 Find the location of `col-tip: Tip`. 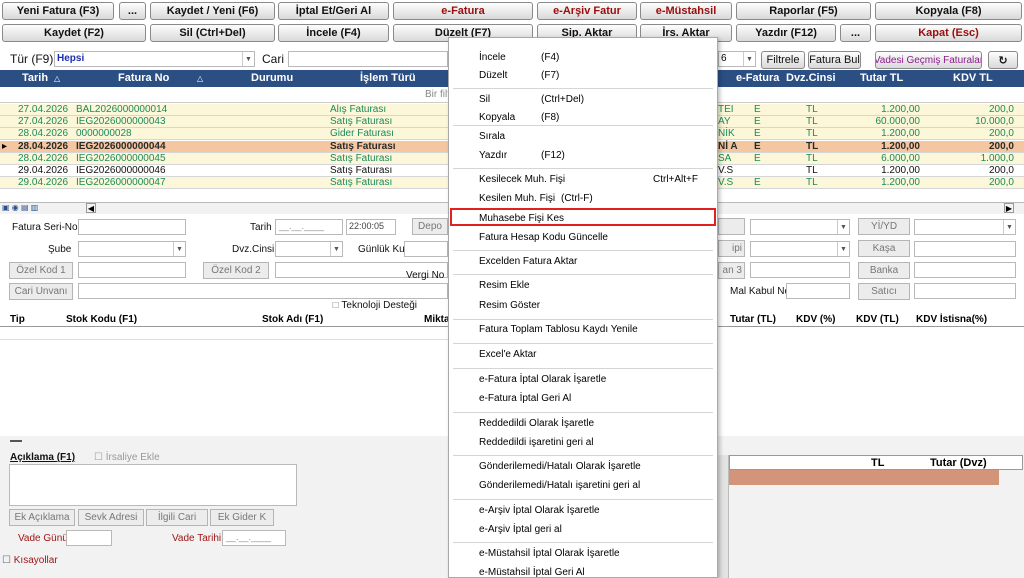

col-tip: Tip is located at coordinates (17, 319).